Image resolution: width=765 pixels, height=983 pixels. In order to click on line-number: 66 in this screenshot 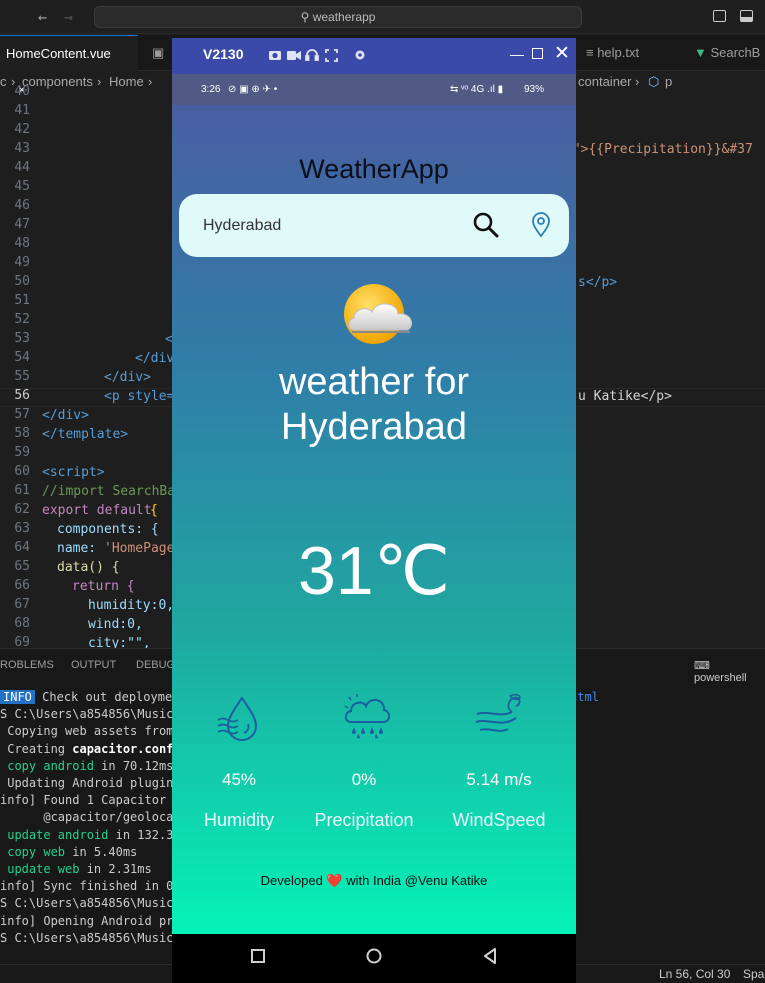, I will do `click(22, 585)`.